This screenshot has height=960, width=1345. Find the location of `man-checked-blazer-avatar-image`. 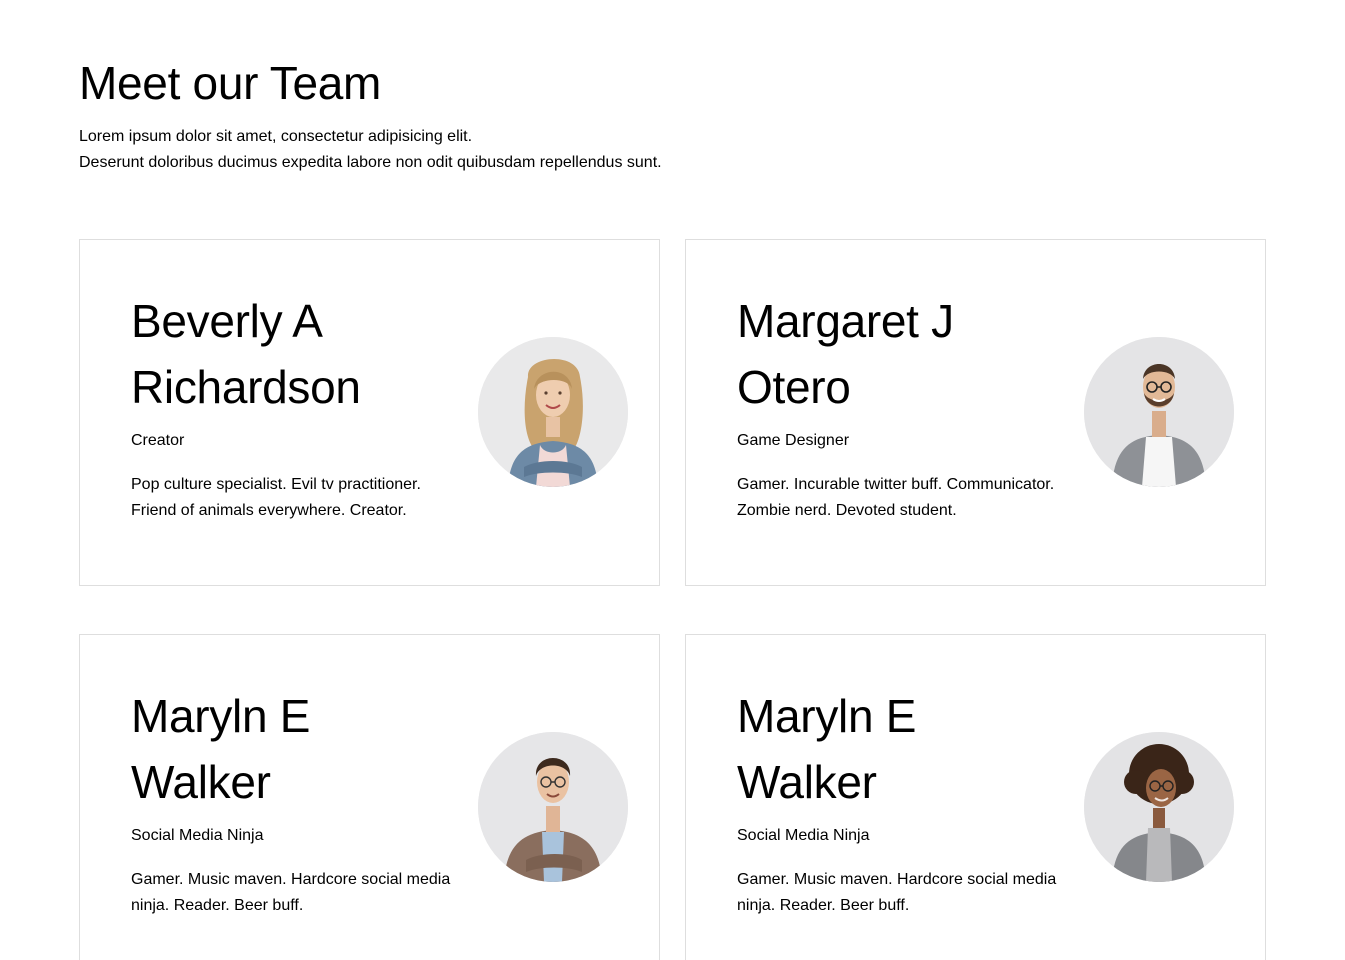

man-checked-blazer-avatar-image is located at coordinates (553, 807).